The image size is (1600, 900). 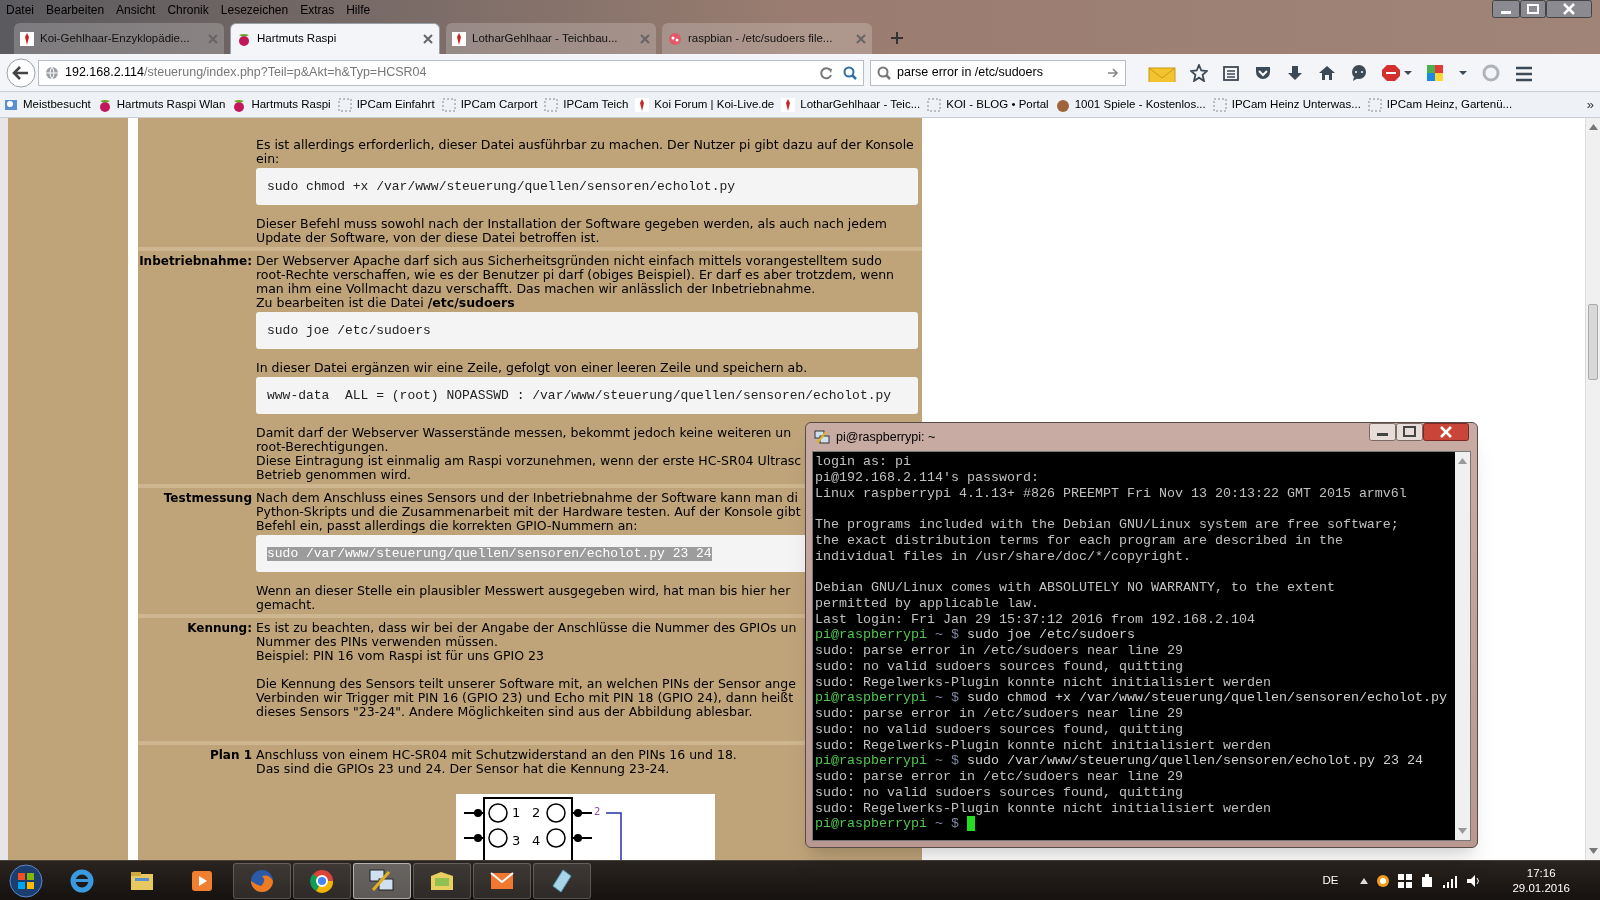 I want to click on bookmark-link: IPCam Carport, so click(x=499, y=104).